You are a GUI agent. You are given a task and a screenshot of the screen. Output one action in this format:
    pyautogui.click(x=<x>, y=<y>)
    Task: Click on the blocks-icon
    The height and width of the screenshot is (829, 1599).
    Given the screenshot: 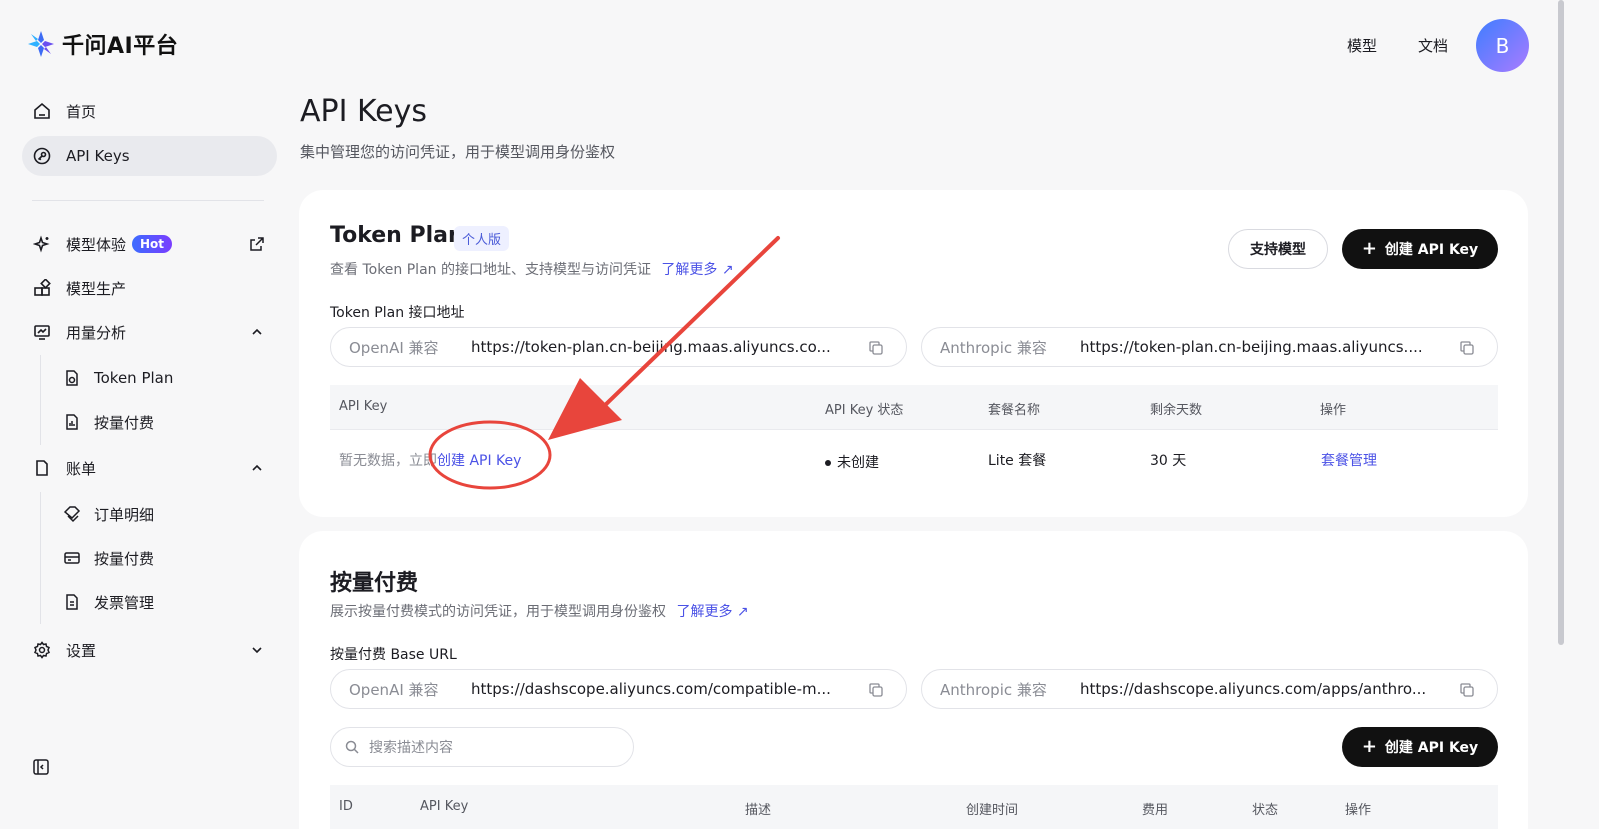 What is the action you would take?
    pyautogui.click(x=42, y=288)
    